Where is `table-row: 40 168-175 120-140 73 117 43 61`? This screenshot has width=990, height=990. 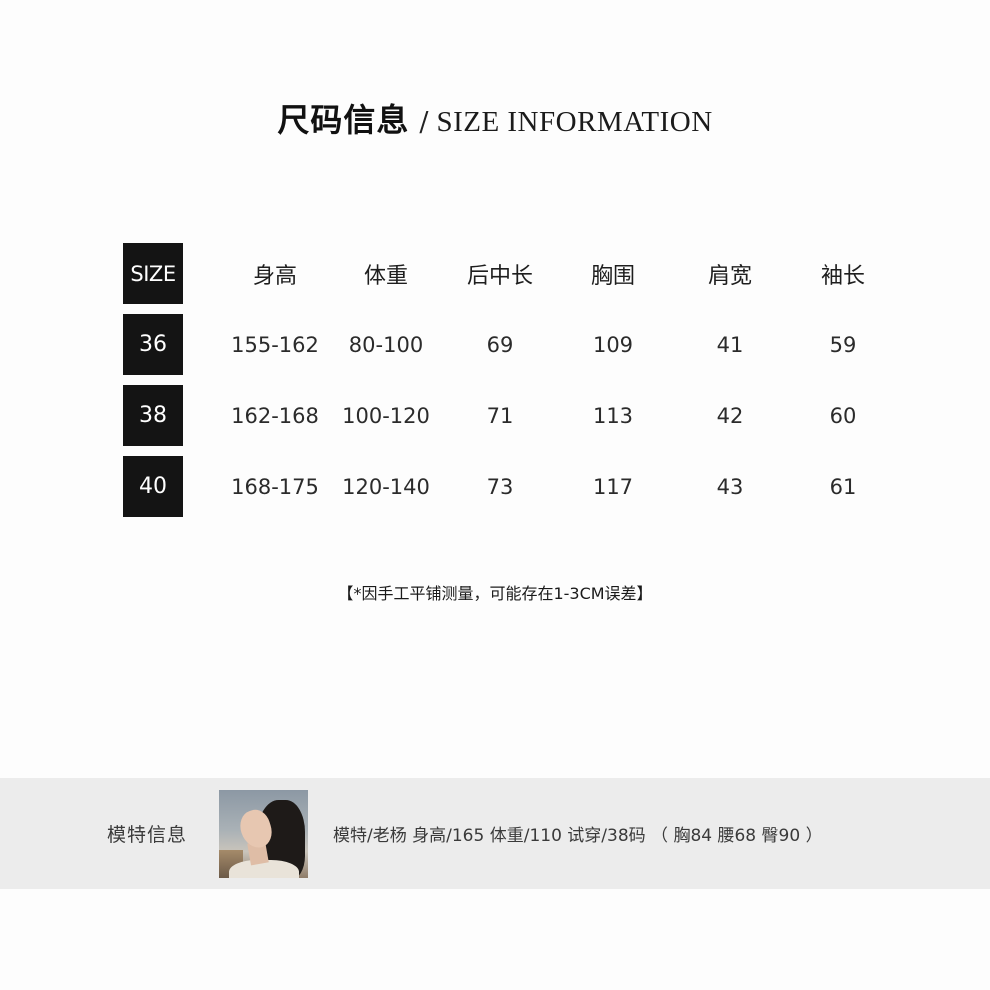
table-row: 40 168-175 120-140 73 117 43 61 is located at coordinates (495, 486).